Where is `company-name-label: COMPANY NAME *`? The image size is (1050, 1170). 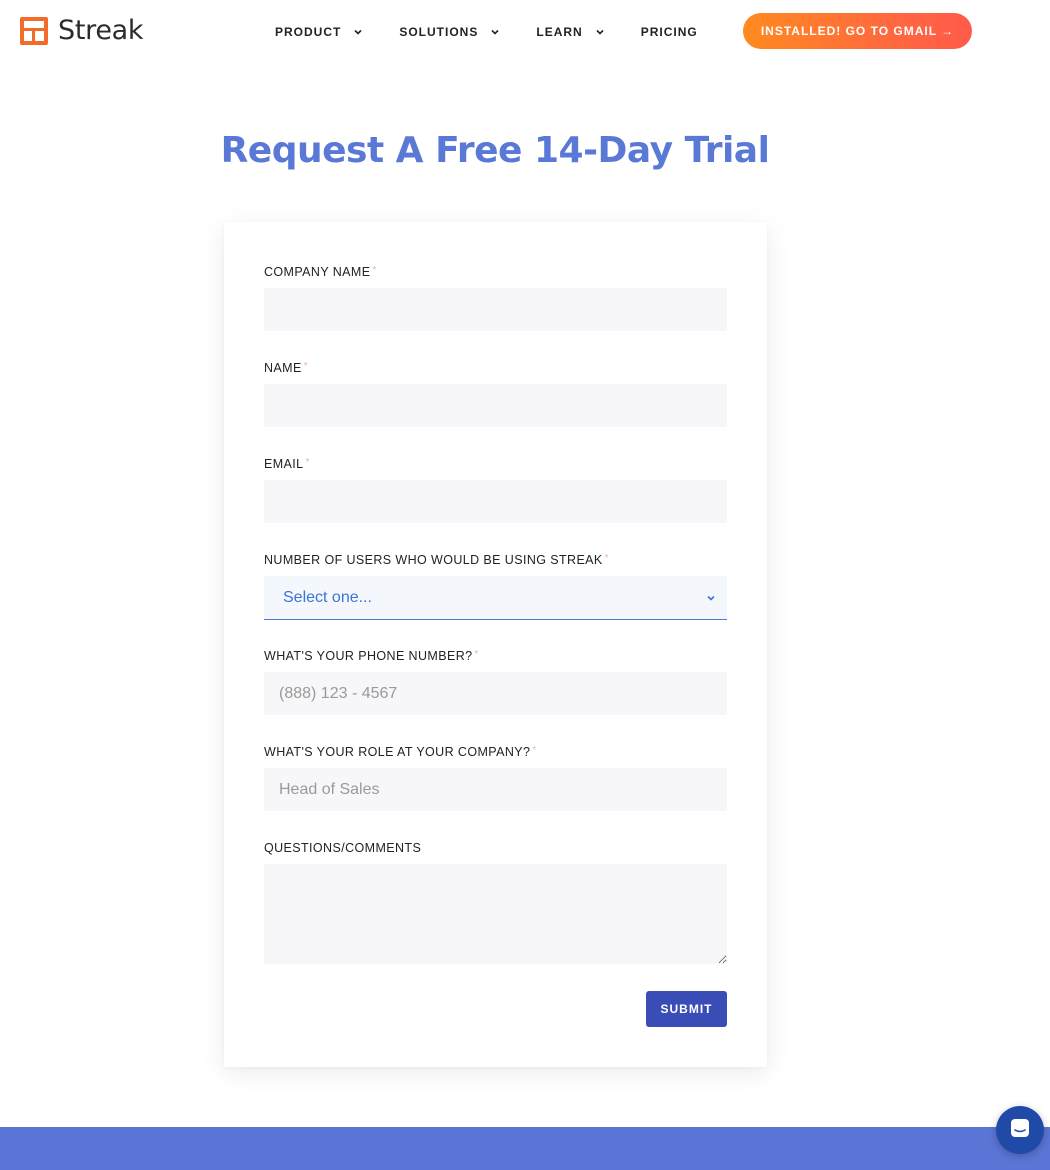 company-name-label: COMPANY NAME * is located at coordinates (320, 272).